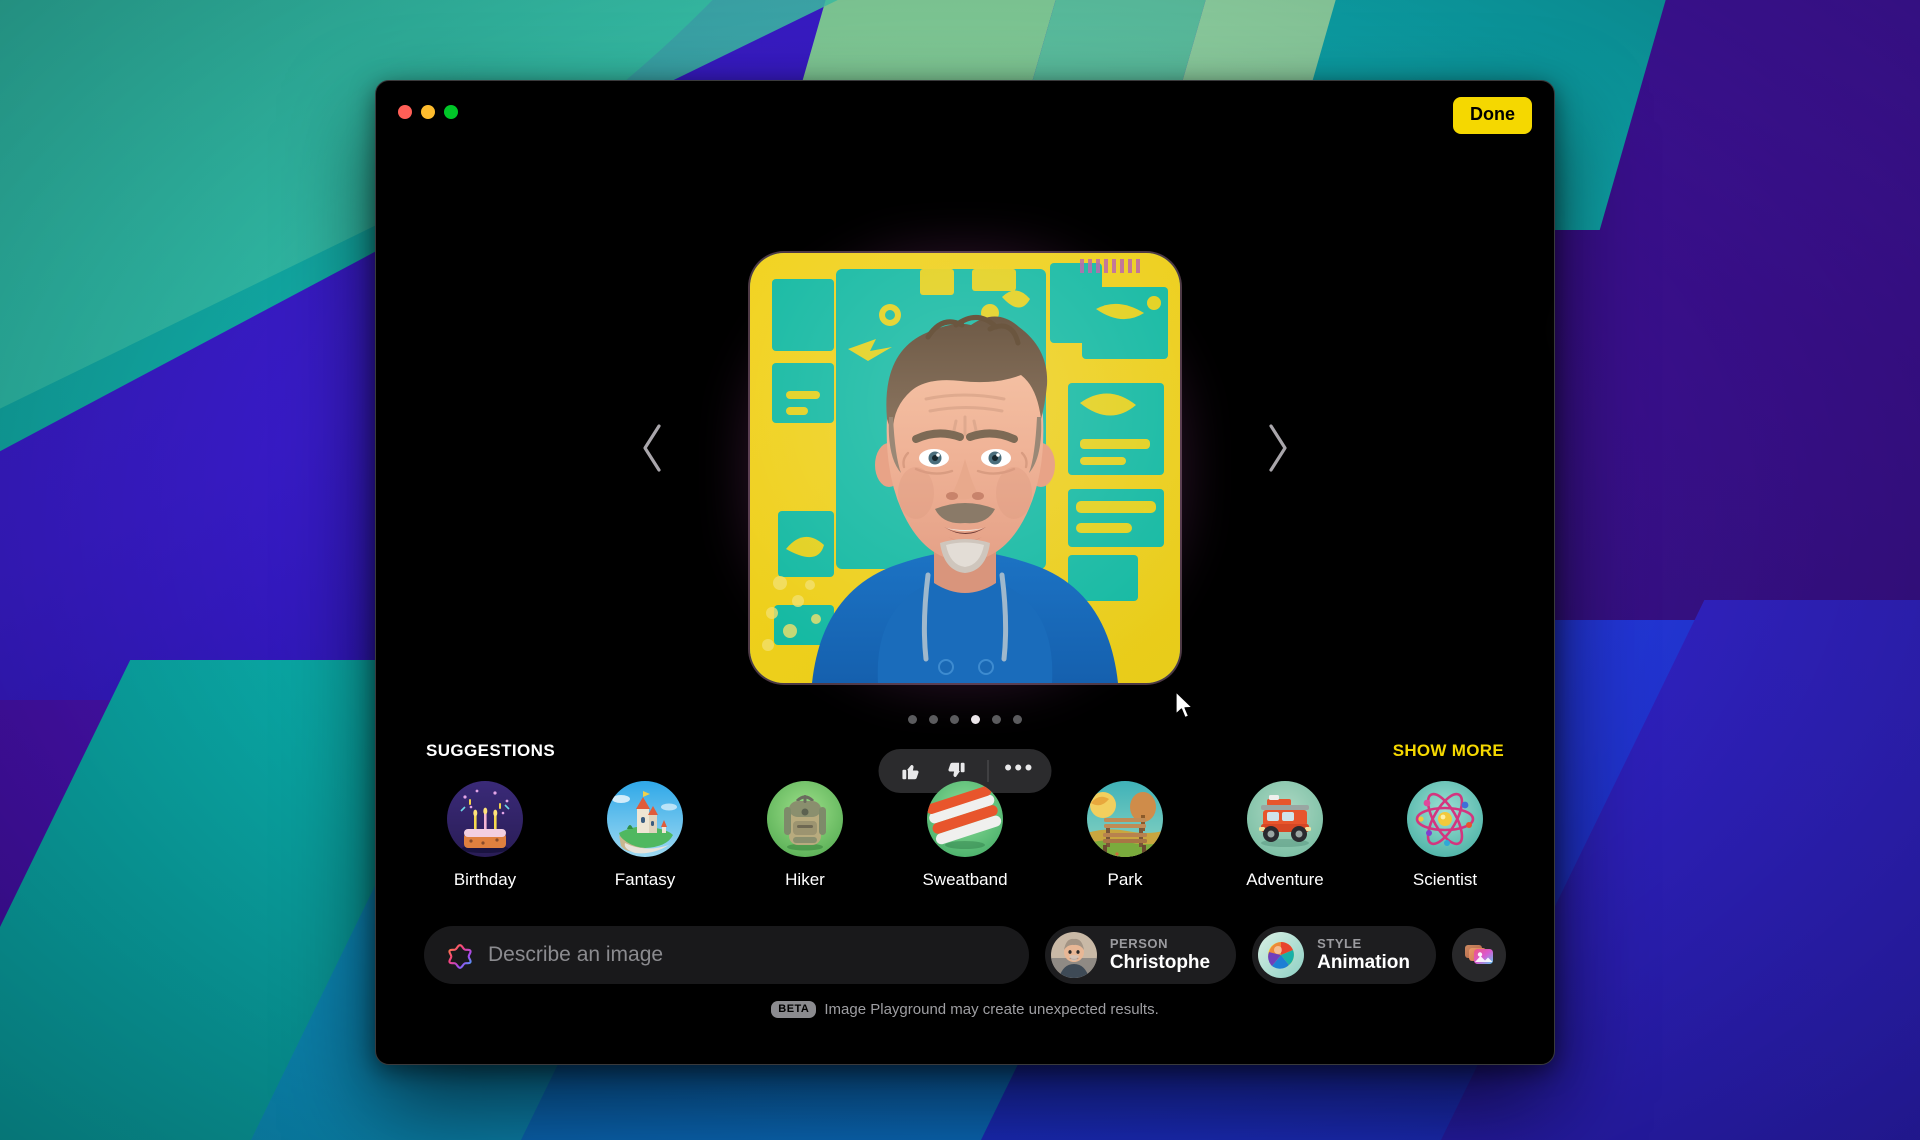 The image size is (1920, 1140). I want to click on generated-image-container, so click(965, 468).